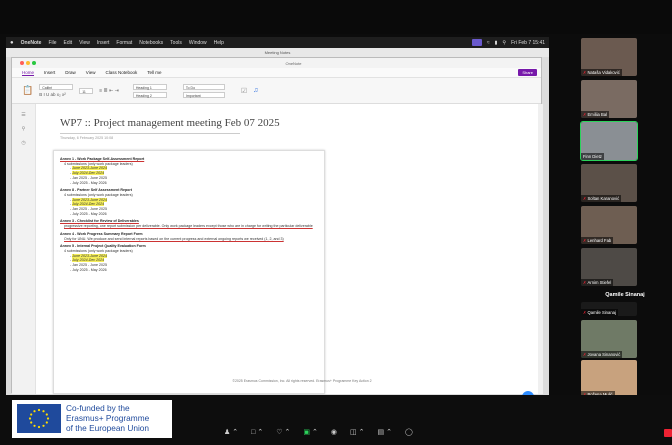 The width and height of the screenshot is (672, 445). I want to click on participant-tile: ✗ Lenhard Fab, so click(609, 225).